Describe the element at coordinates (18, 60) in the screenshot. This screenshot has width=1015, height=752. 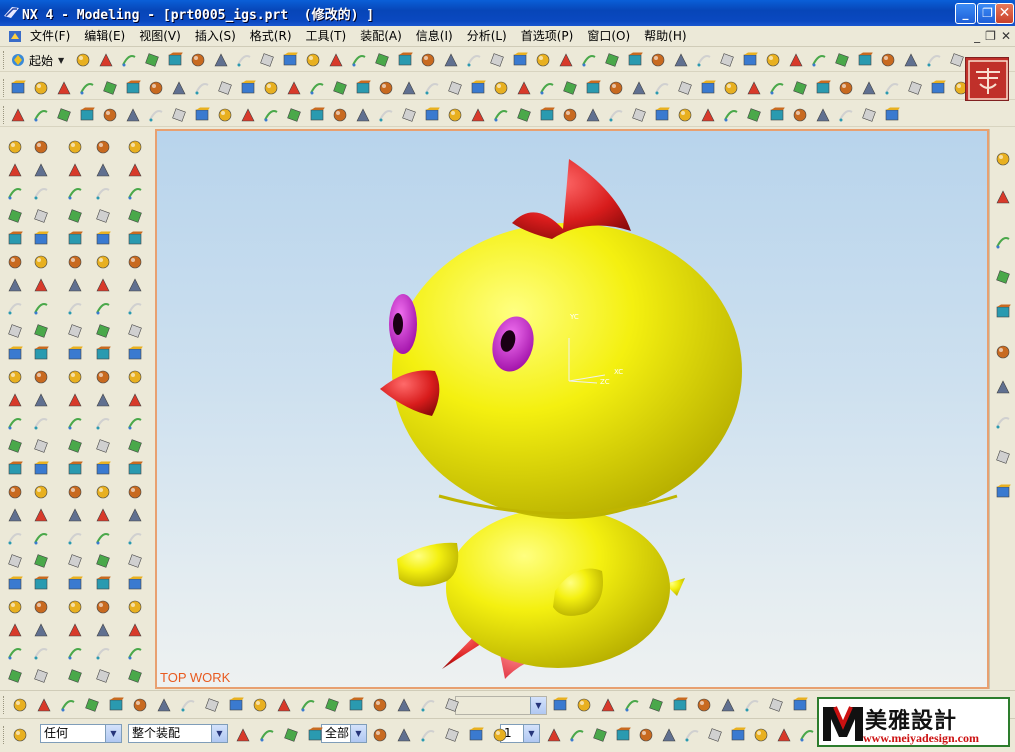
I see `start-application-icon` at that location.